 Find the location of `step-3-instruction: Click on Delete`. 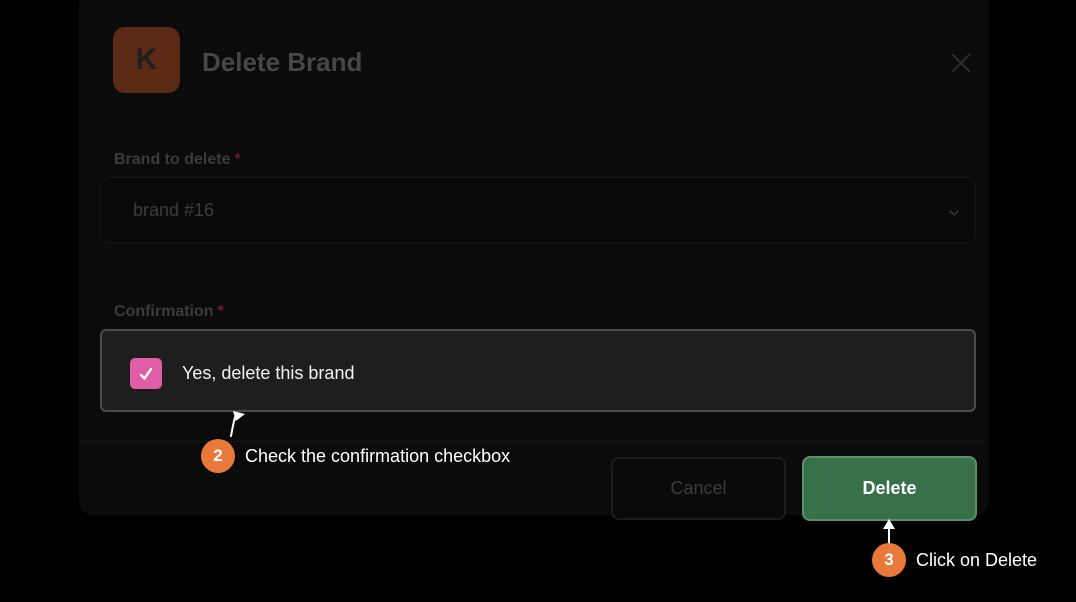

step-3-instruction: Click on Delete is located at coordinates (977, 560).